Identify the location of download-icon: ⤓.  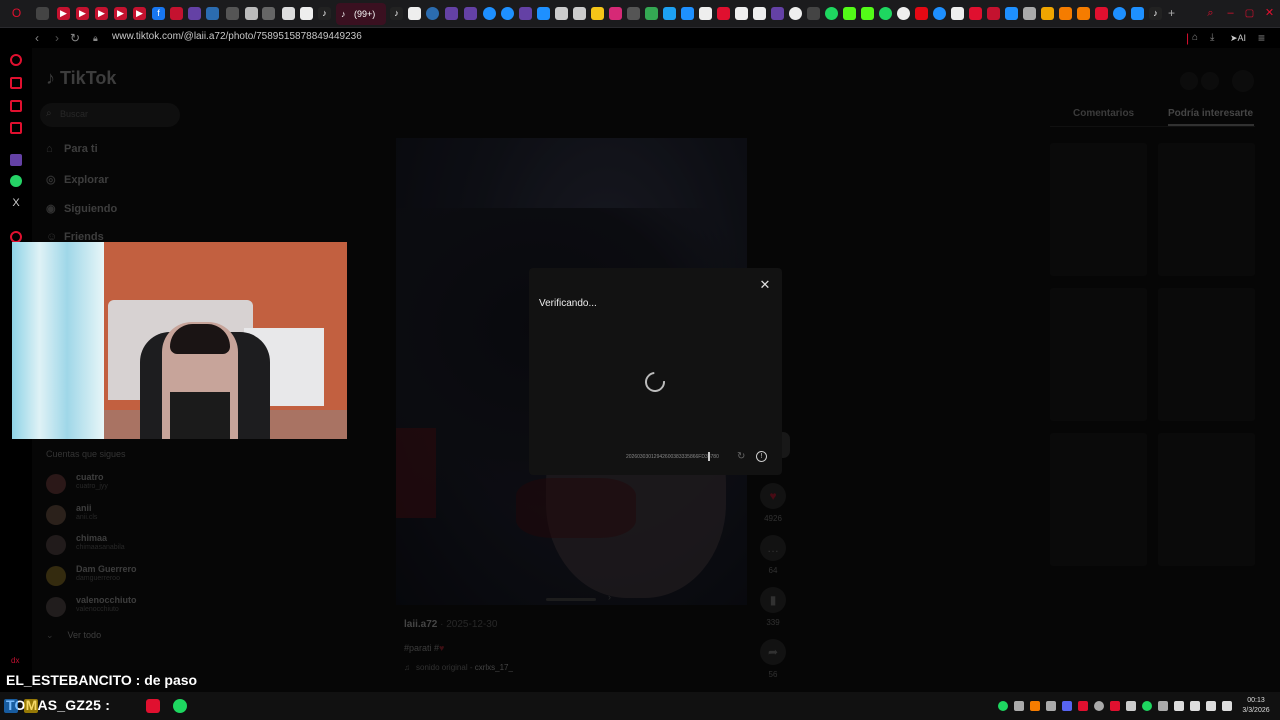
(1212, 38).